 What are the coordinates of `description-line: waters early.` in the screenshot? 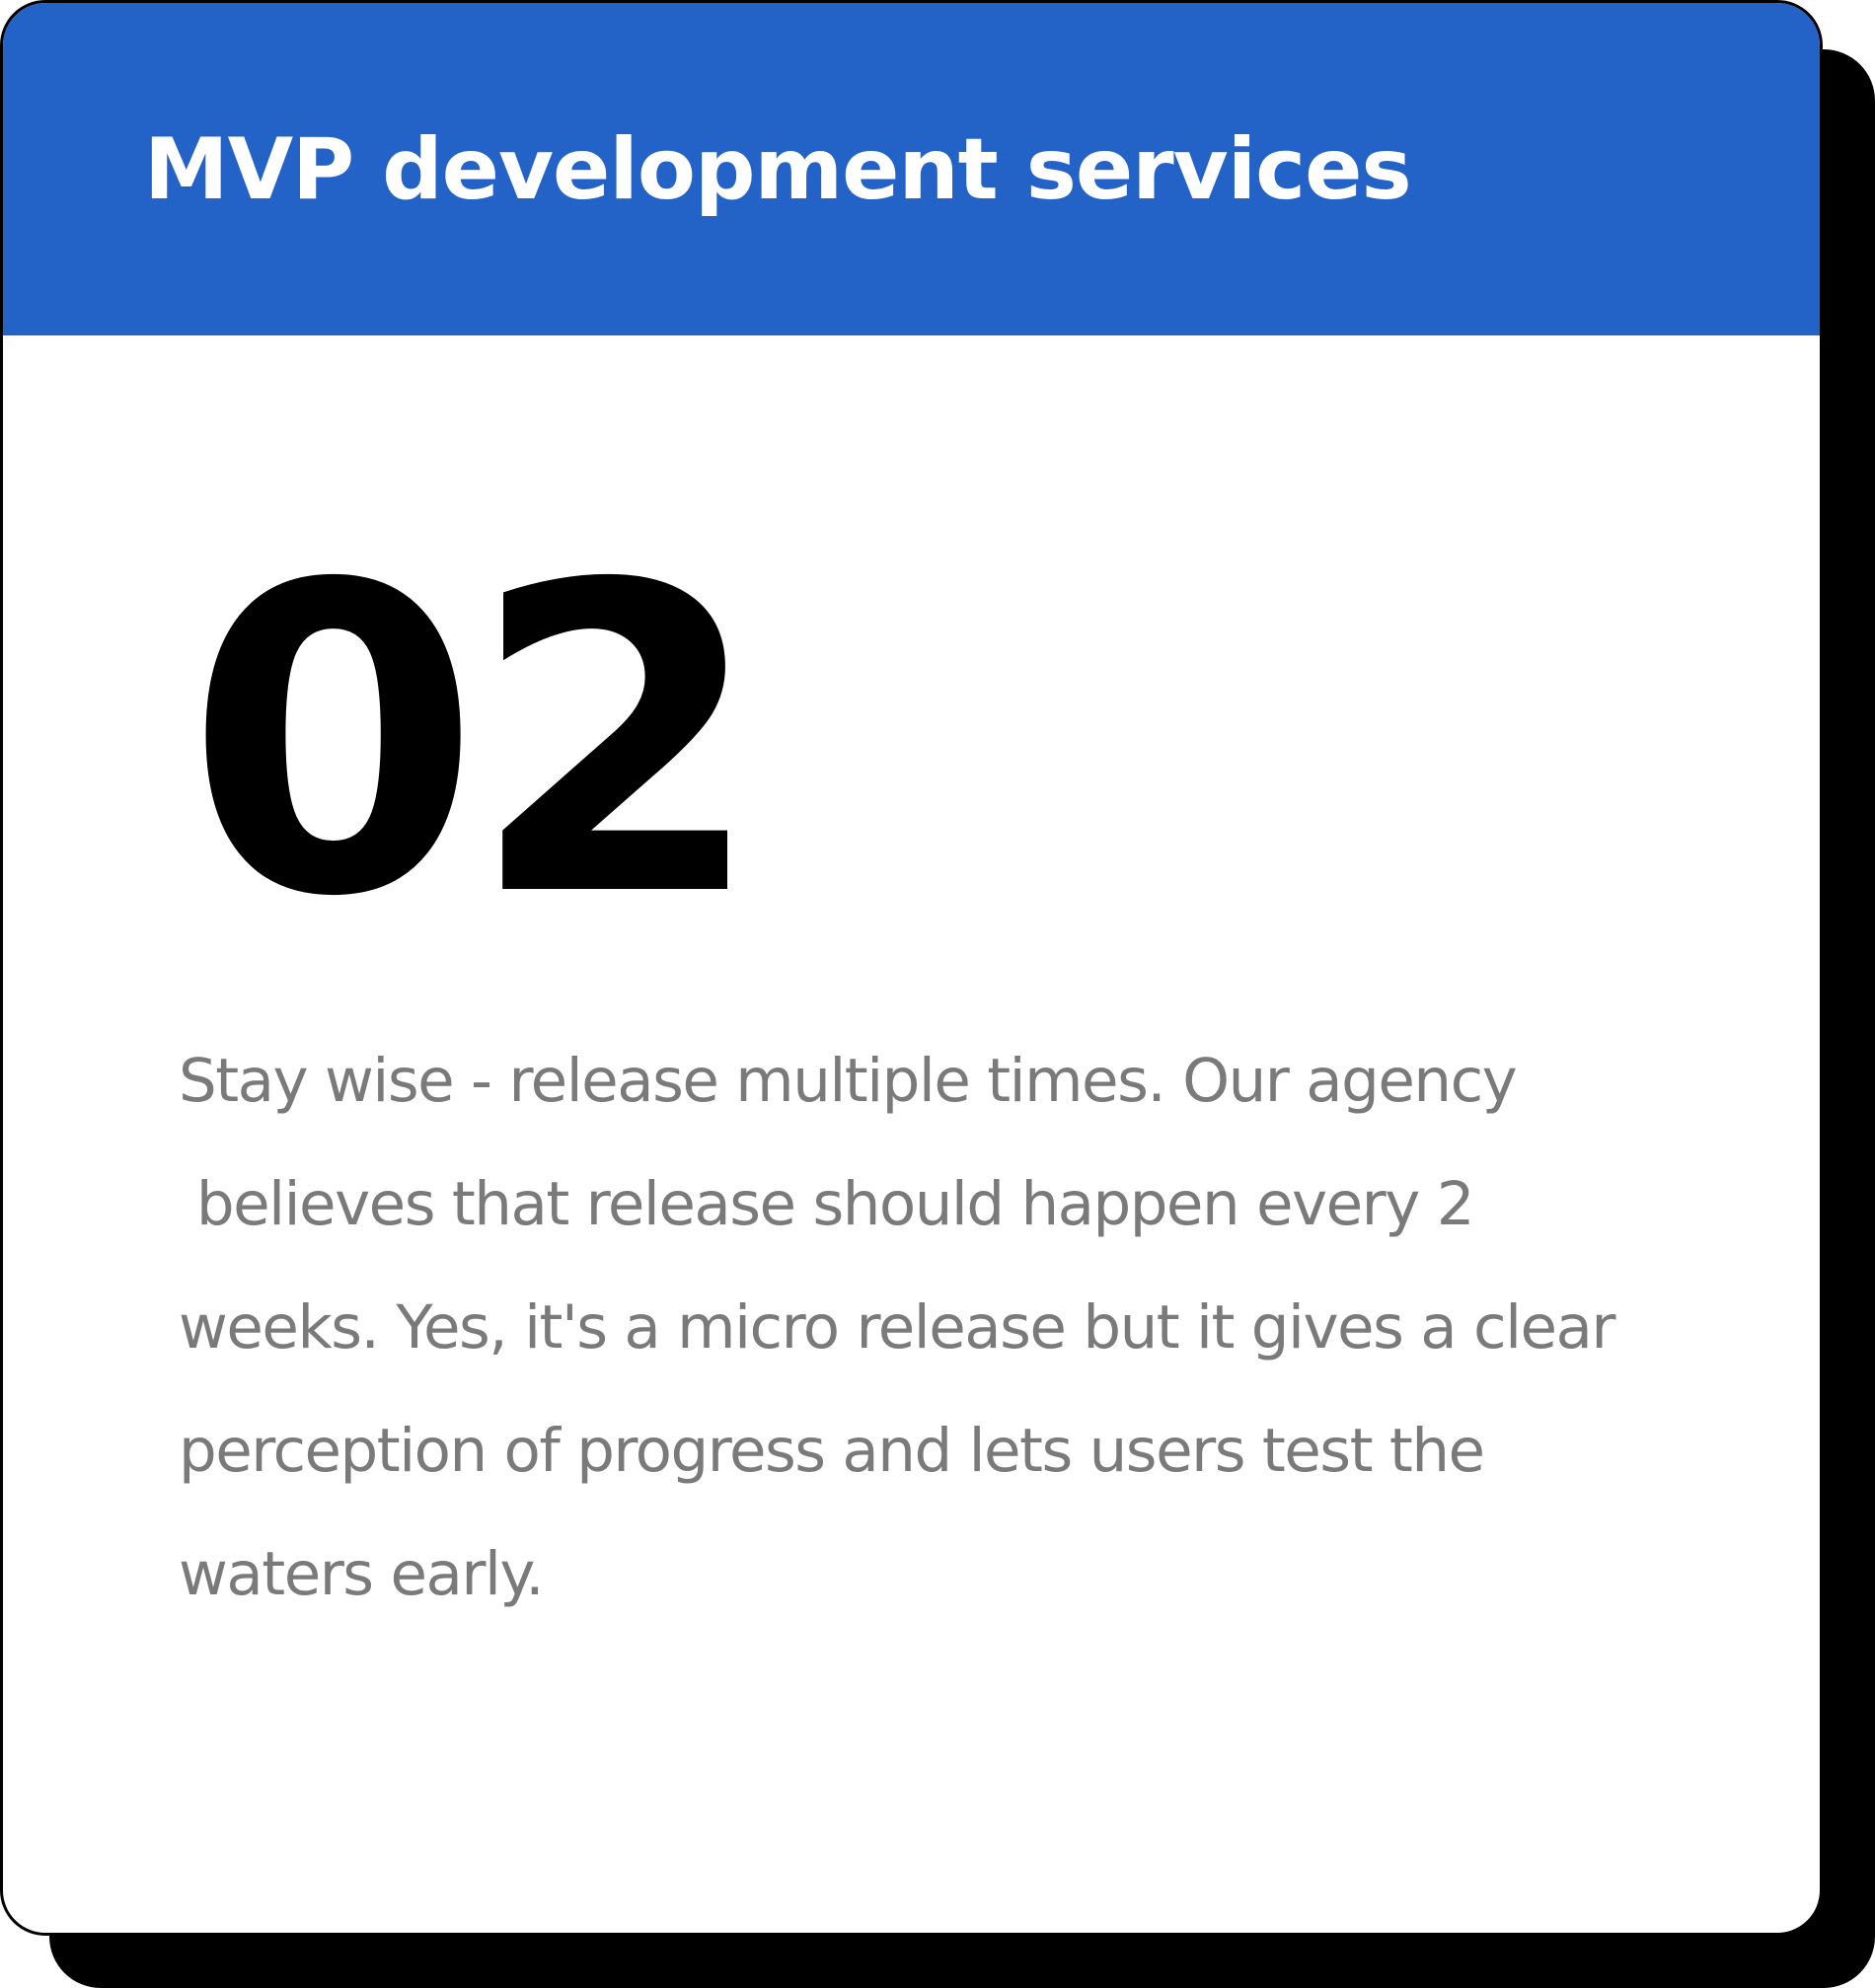 It's located at (362, 1574).